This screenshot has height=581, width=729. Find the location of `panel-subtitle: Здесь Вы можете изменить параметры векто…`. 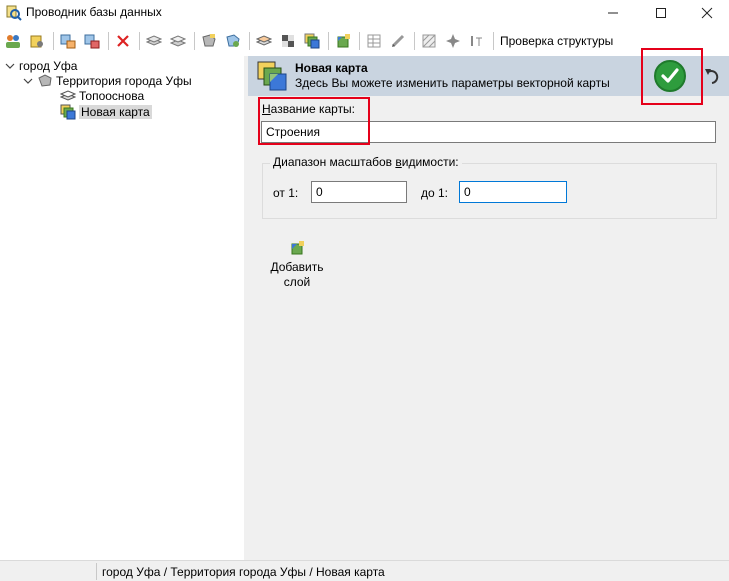

panel-subtitle: Здесь Вы можете изменить параметры векто… is located at coordinates (452, 83).